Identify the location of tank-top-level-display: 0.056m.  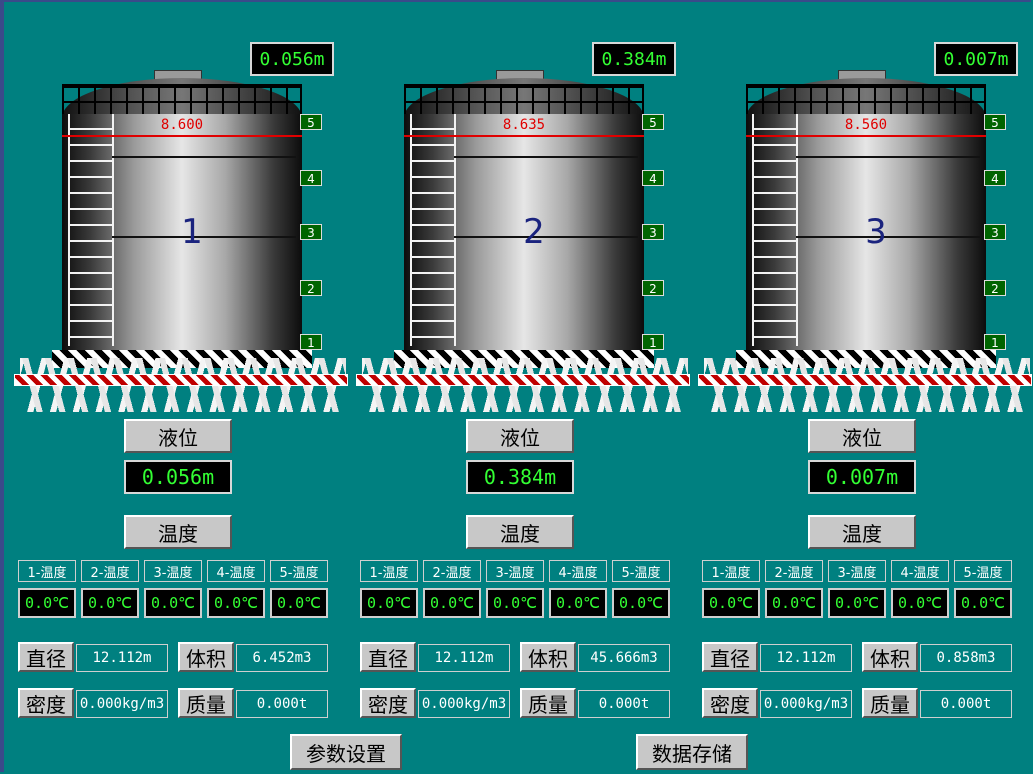
(292, 59).